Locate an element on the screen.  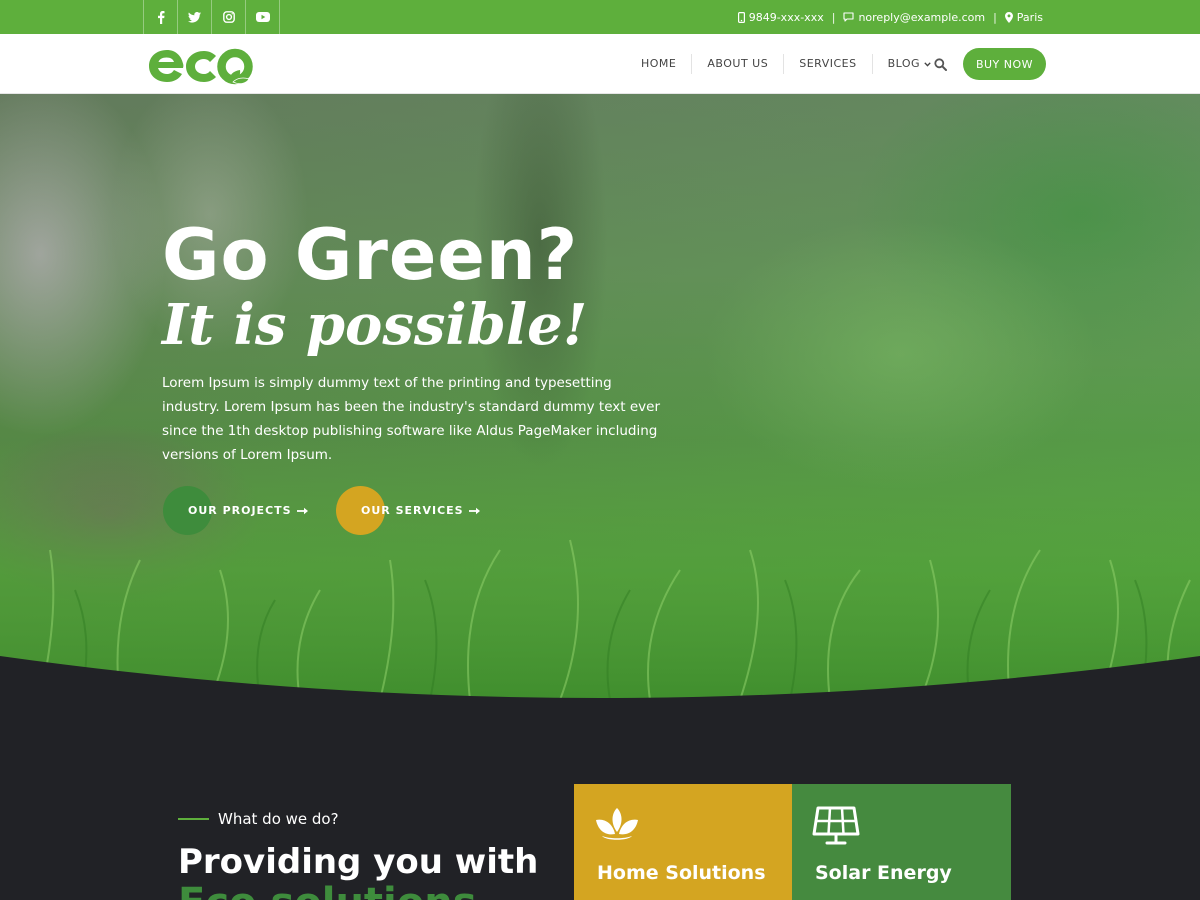
email-address: noreply@example.com is located at coordinates (922, 17).